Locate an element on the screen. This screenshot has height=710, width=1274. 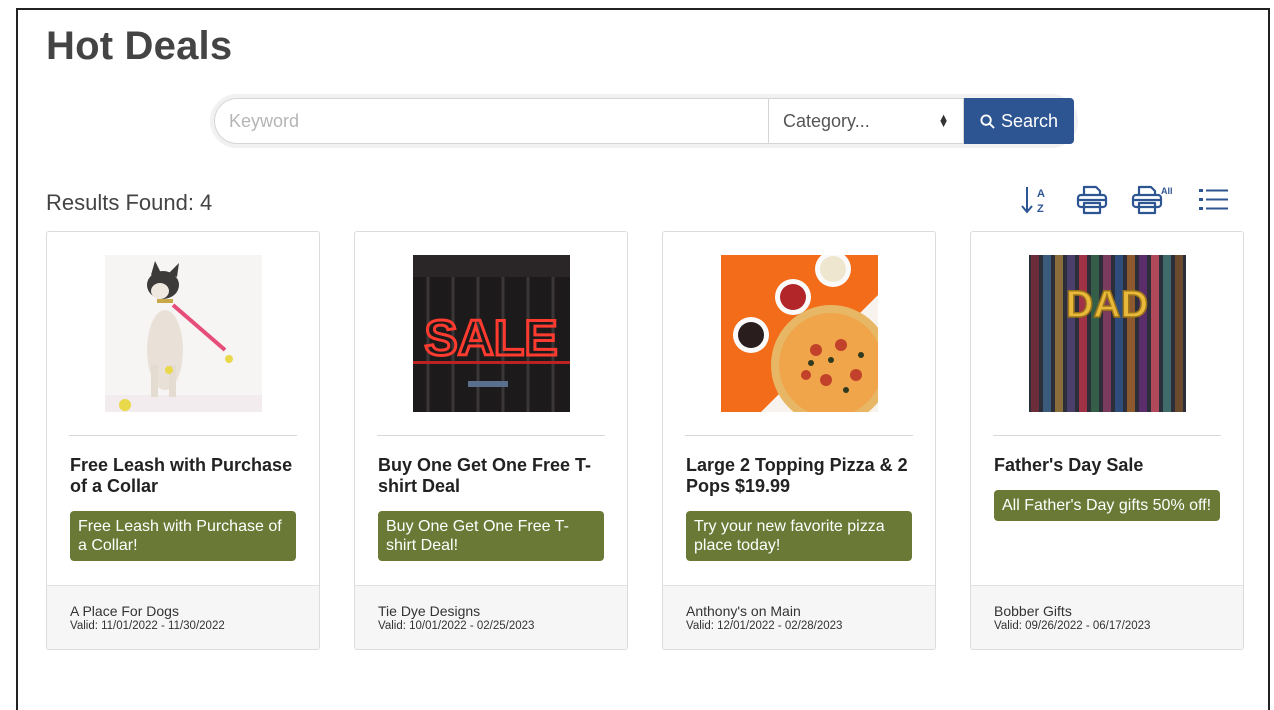
deal-image-pizza is located at coordinates (799, 333).